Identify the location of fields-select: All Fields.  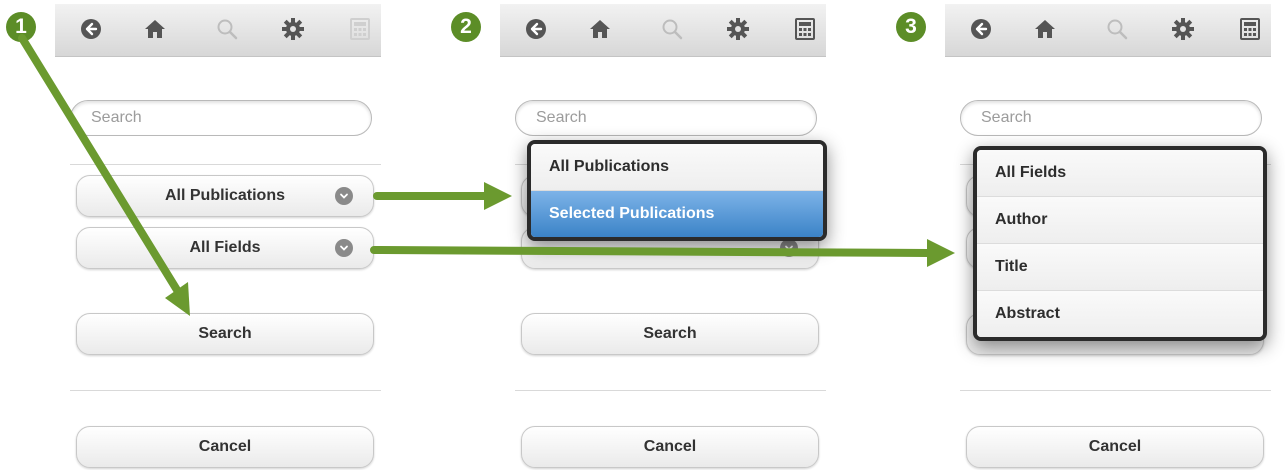
(225, 248).